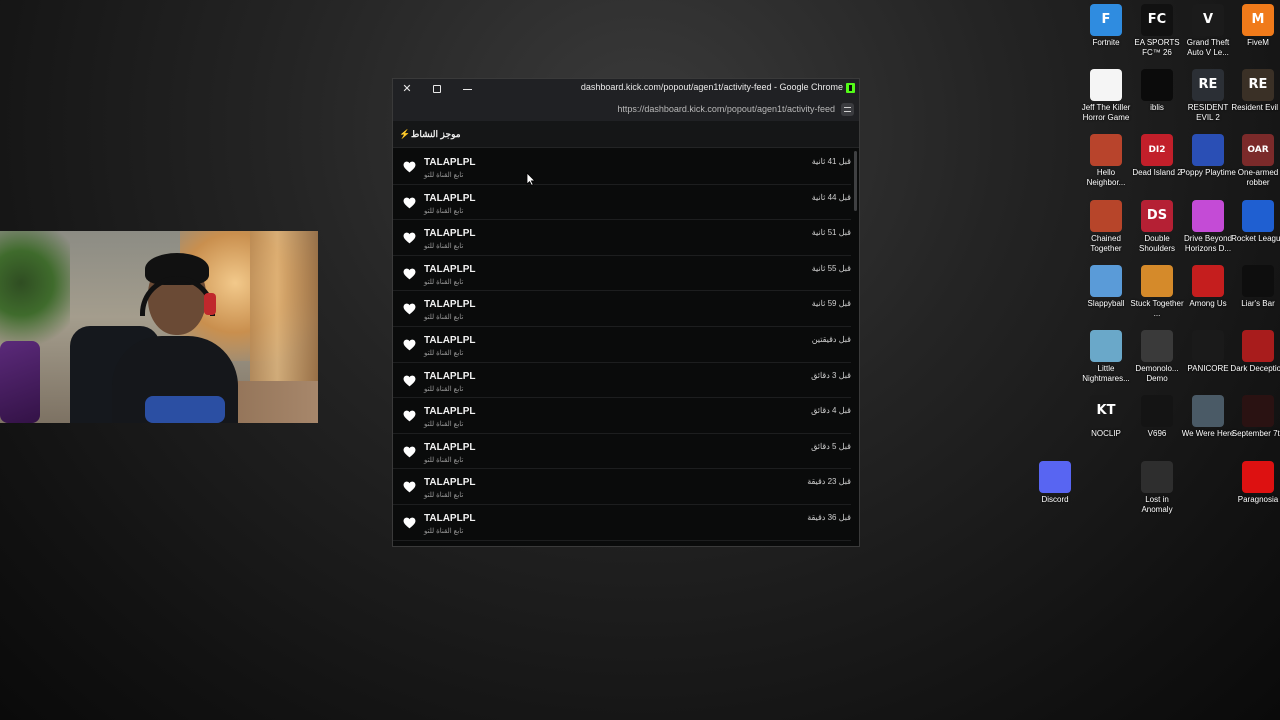 The height and width of the screenshot is (720, 1280). I want to click on desktop-icon: DI2 Dead Island 2, so click(1157, 161).